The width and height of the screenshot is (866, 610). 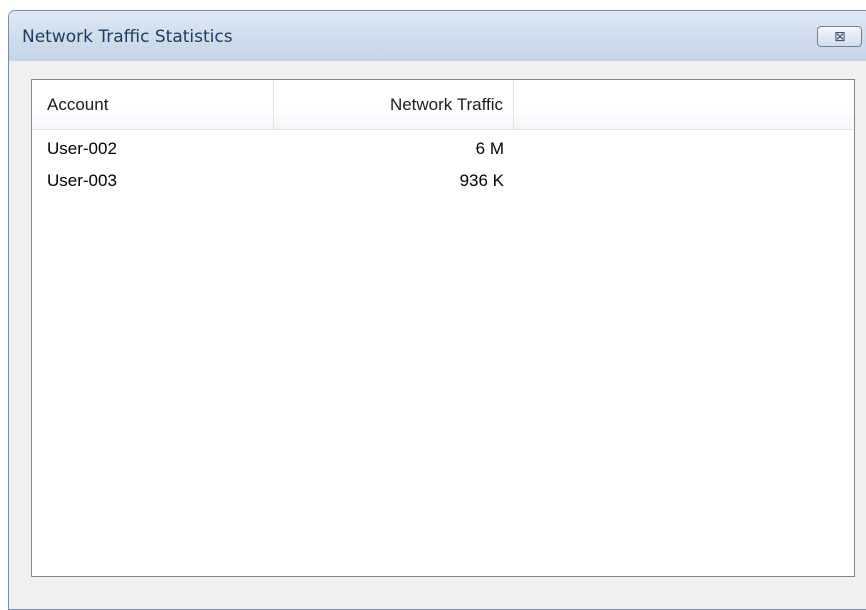 I want to click on title-bar: Network Traffic Statistics ⊠, so click(x=437, y=36).